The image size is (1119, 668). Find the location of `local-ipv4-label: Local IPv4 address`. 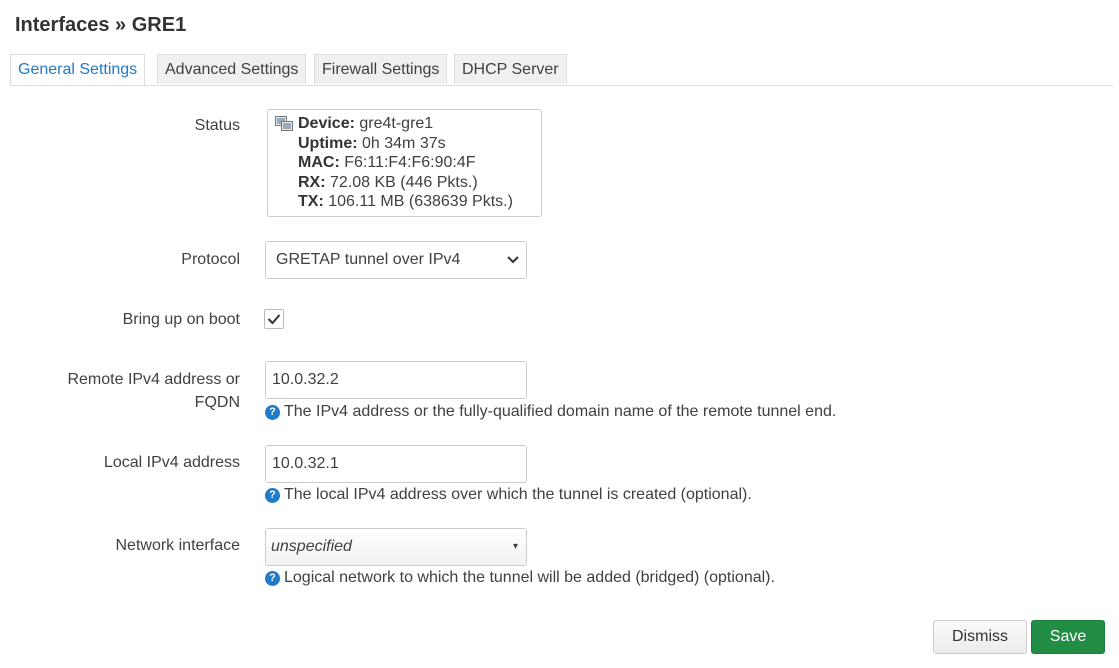

local-ipv4-label: Local IPv4 address is located at coordinates (171, 462).